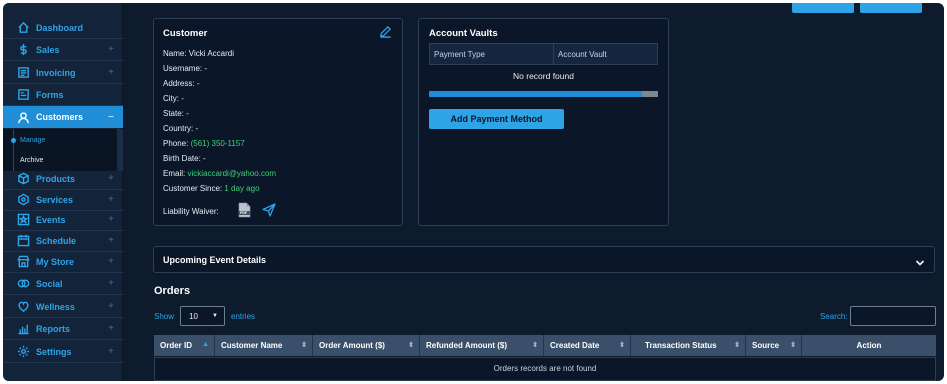  Describe the element at coordinates (23, 200) in the screenshot. I see `services-icon` at that location.